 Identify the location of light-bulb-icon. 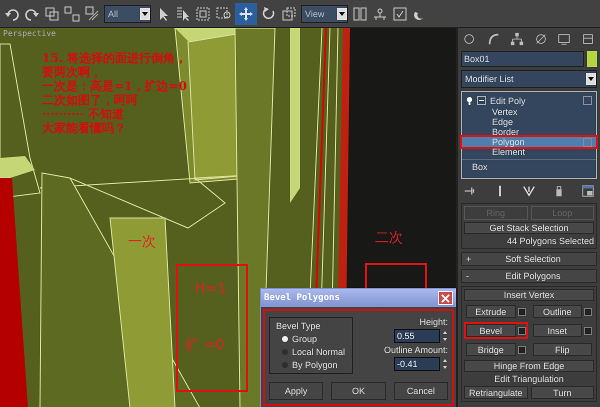
(469, 100).